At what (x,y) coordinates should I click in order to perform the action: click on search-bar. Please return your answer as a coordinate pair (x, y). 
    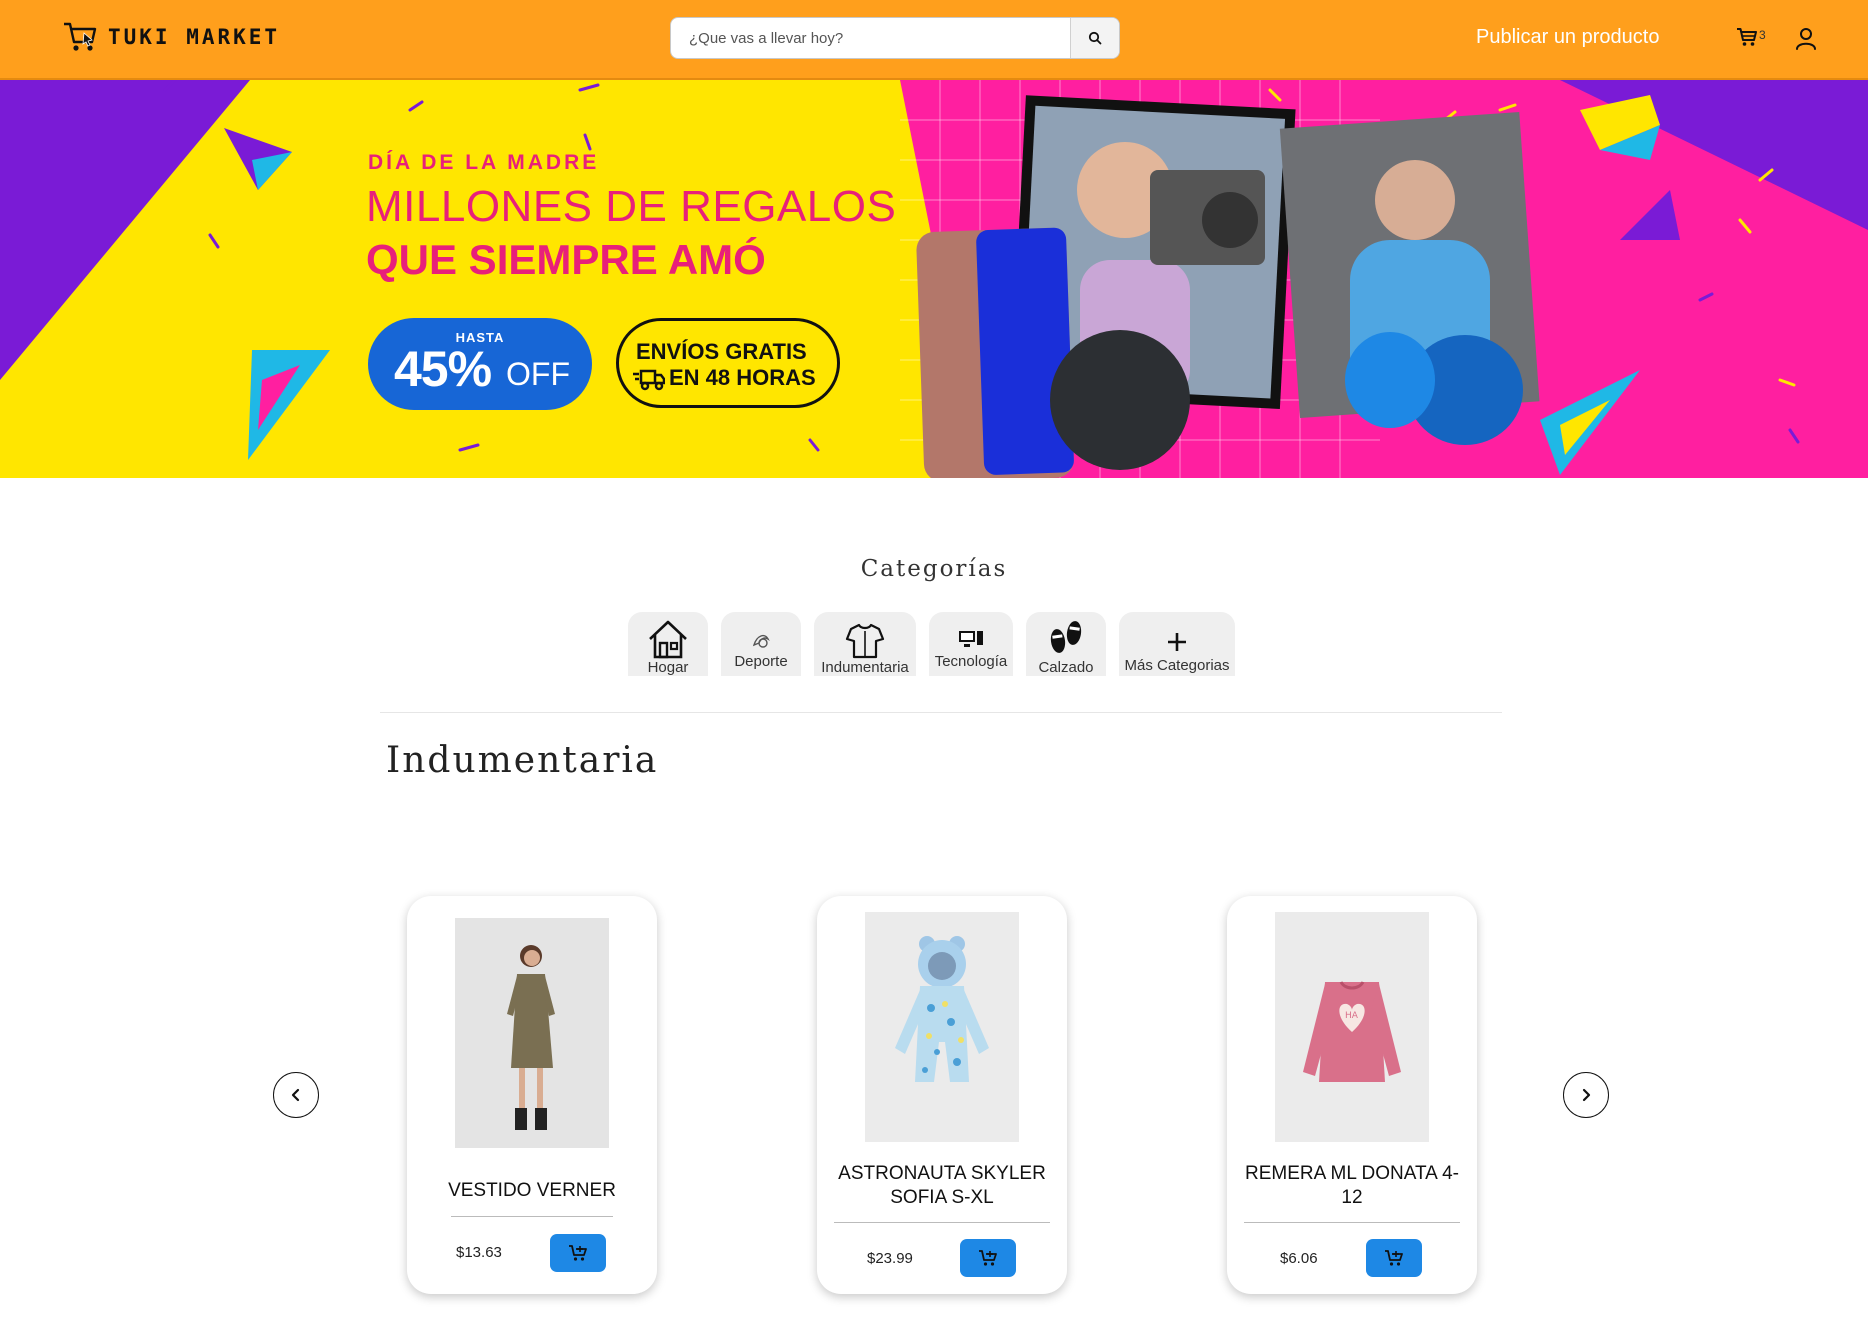
    Looking at the image, I should click on (895, 38).